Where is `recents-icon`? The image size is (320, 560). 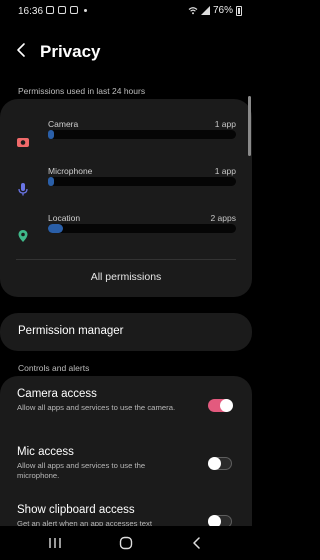
recents-icon is located at coordinates (55, 543).